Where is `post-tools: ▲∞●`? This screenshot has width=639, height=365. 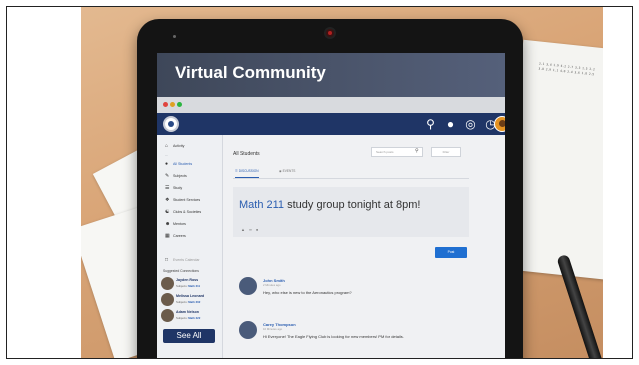 post-tools: ▲∞● is located at coordinates (251, 229).